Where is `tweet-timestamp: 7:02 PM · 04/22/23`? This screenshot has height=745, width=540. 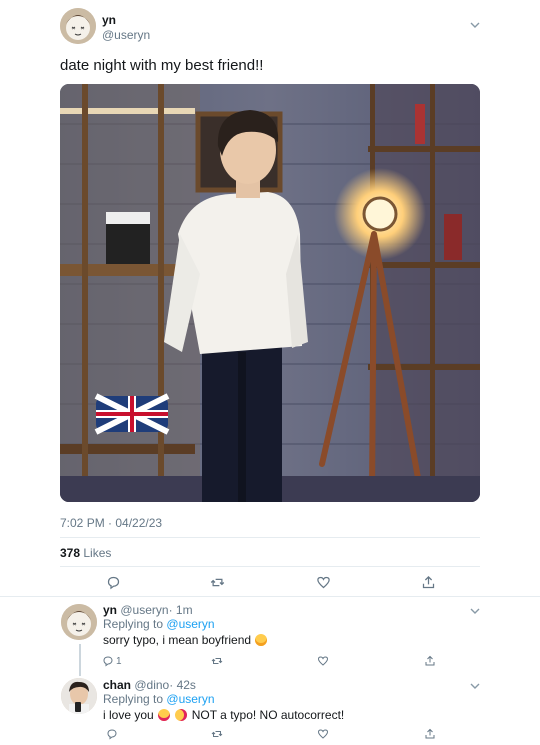 tweet-timestamp: 7:02 PM · 04/22/23 is located at coordinates (111, 523).